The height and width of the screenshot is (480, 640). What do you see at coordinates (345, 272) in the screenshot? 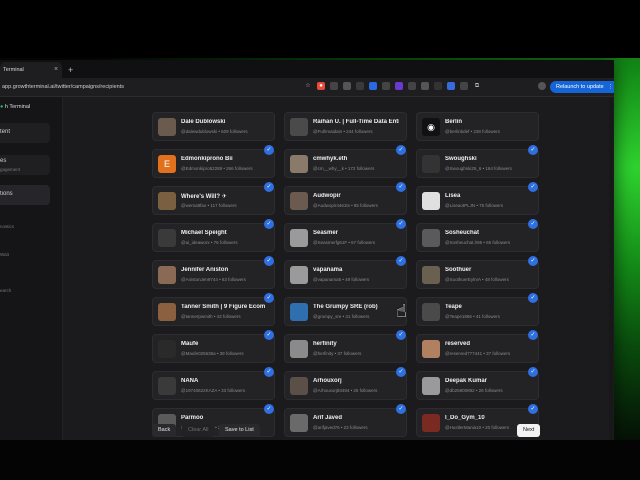
I see `recipient-card: vapanama @vapanama5 • 49 followers ✓` at bounding box center [345, 272].